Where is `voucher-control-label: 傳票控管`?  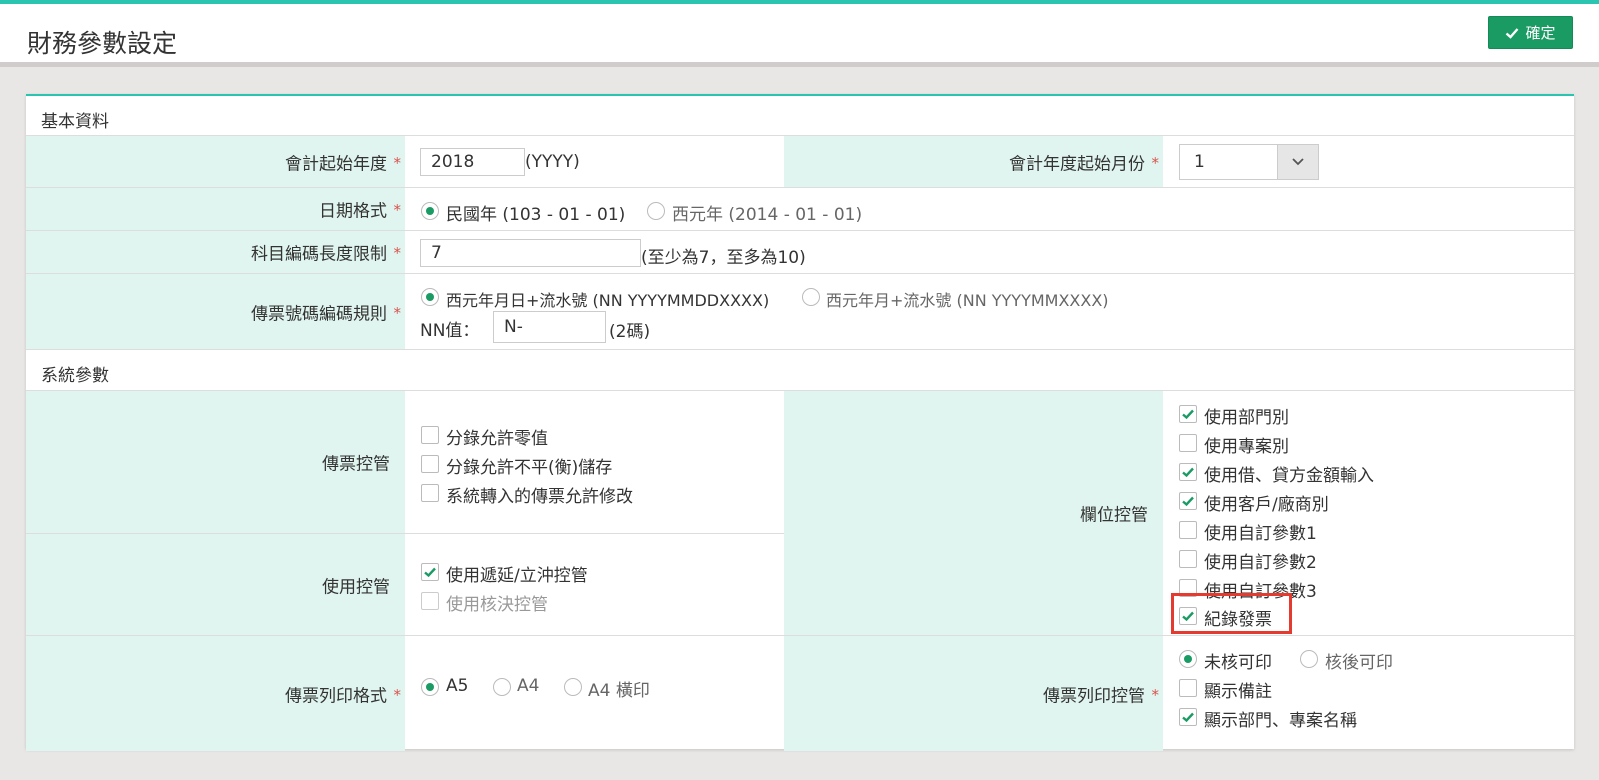
voucher-control-label: 傳票控管 is located at coordinates (356, 464).